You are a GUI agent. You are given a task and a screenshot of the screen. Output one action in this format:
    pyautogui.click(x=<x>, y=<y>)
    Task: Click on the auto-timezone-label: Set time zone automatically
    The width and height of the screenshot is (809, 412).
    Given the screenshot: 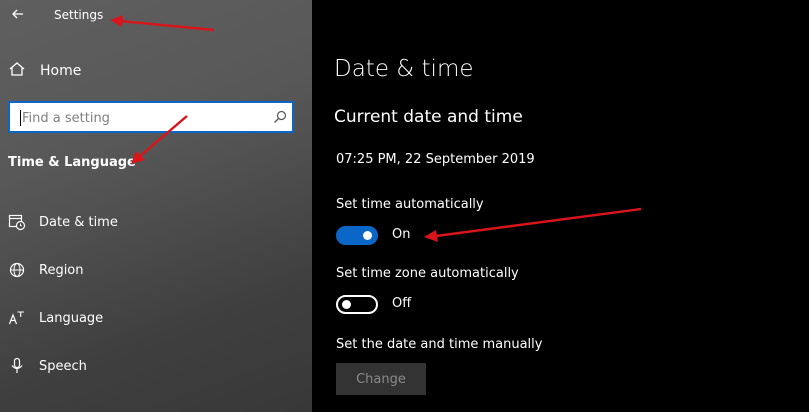 What is the action you would take?
    pyautogui.click(x=427, y=273)
    